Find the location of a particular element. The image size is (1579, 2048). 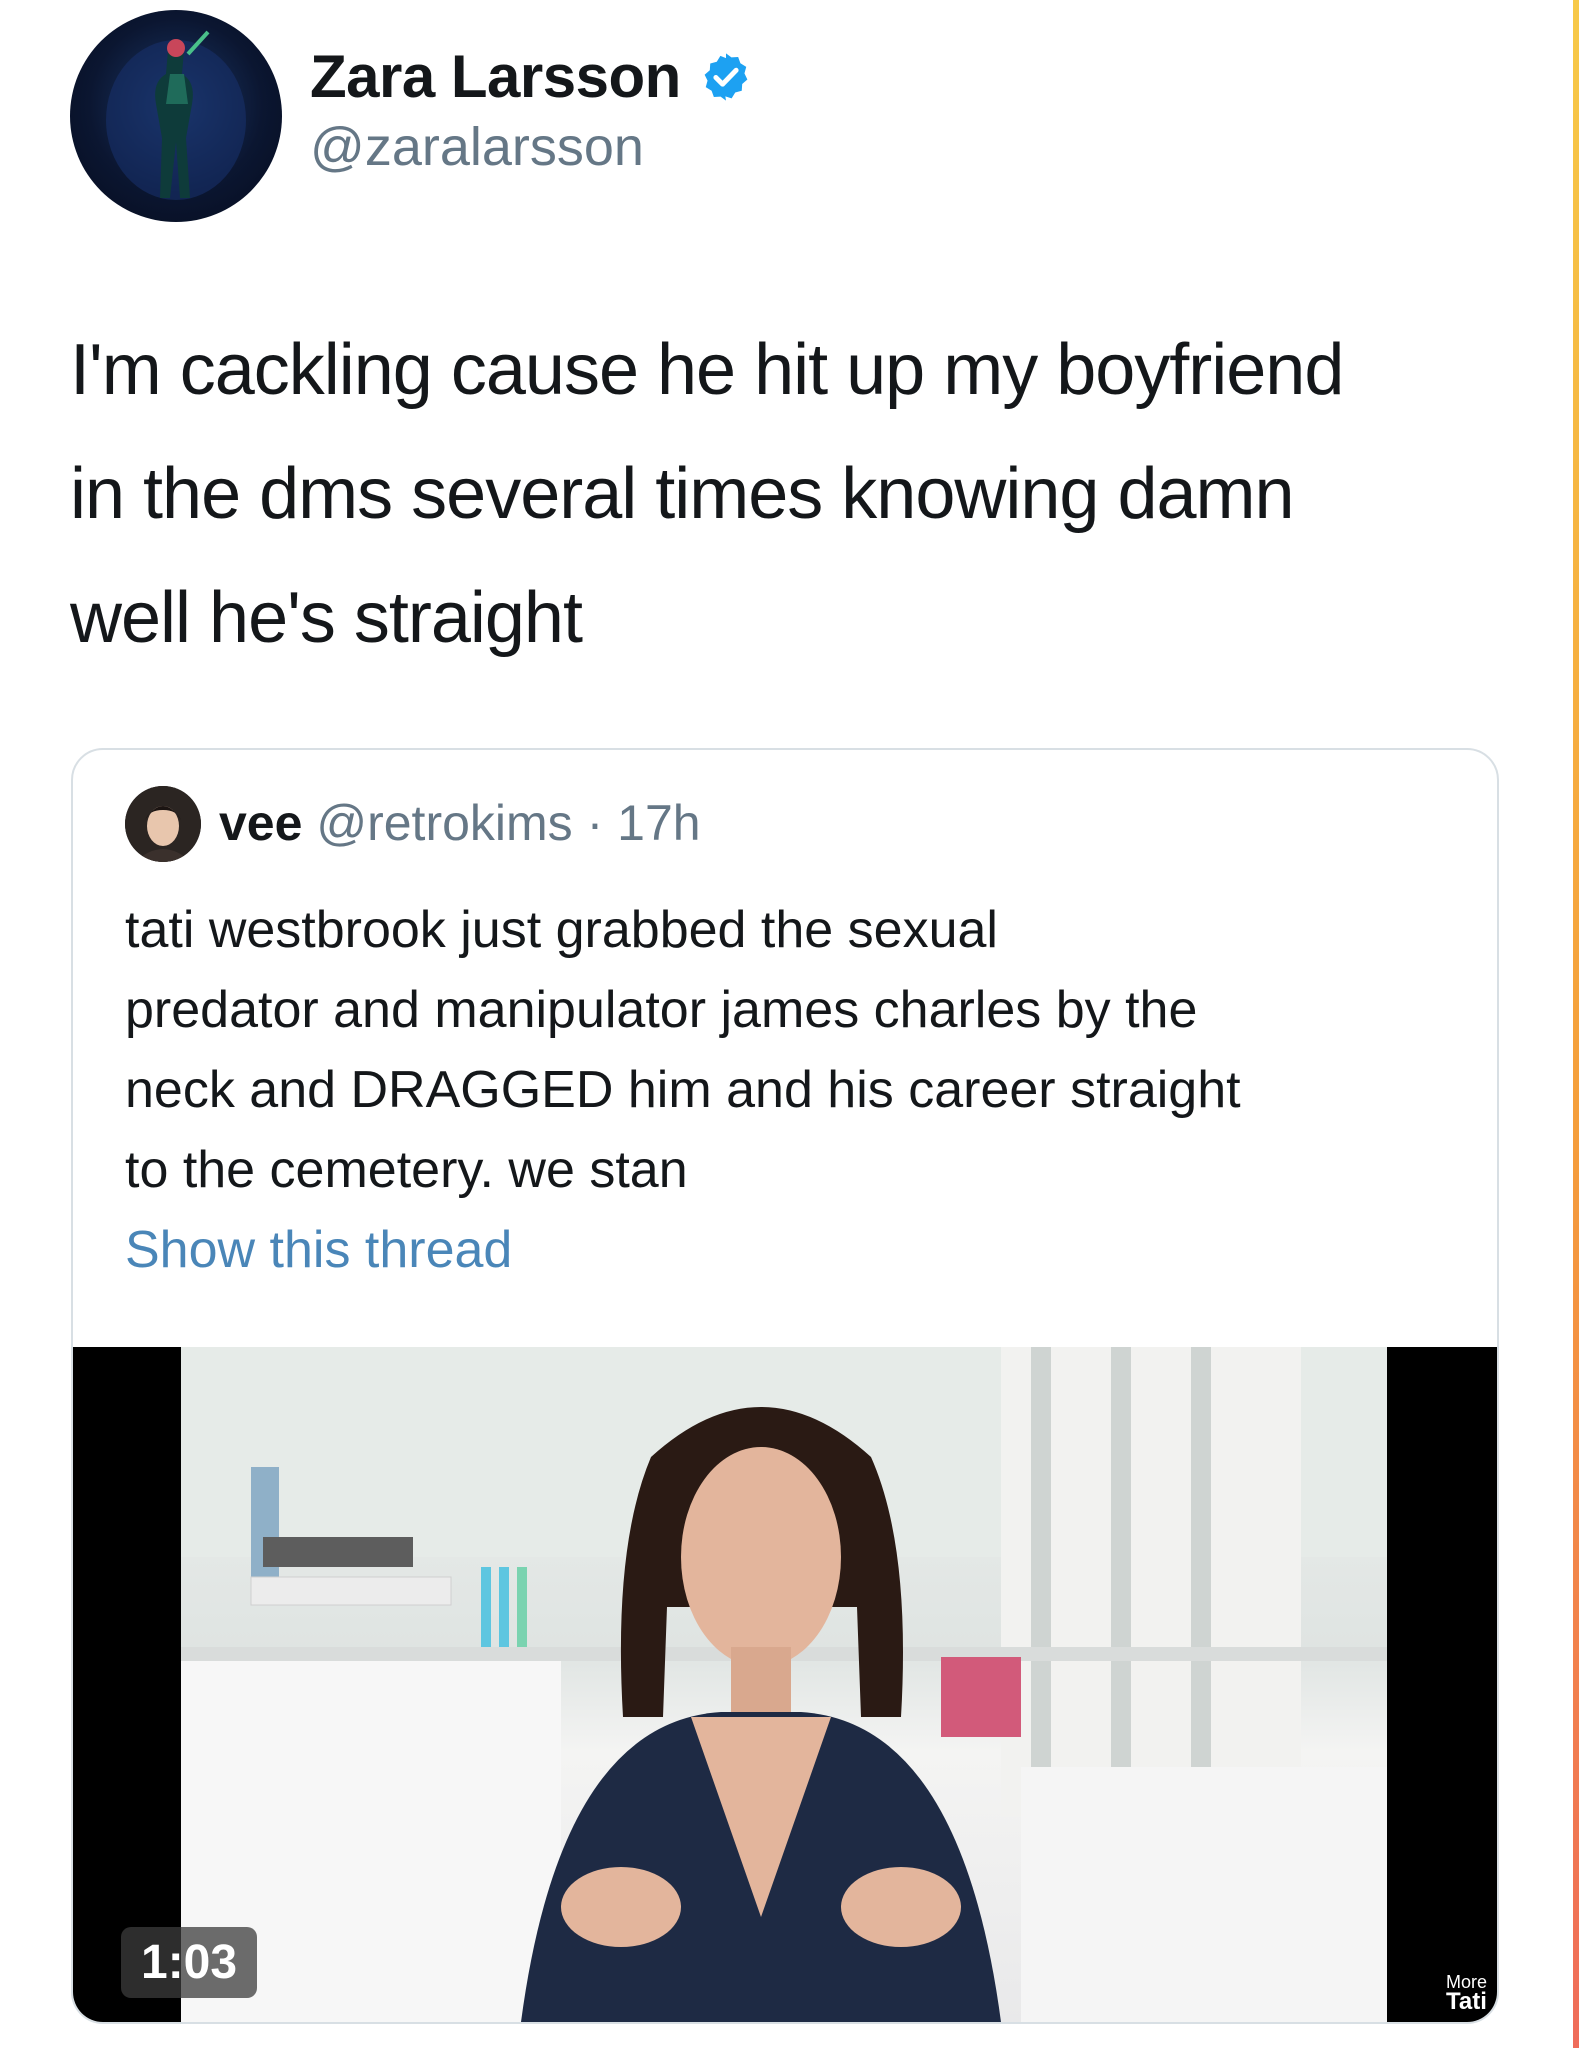

video-duration-badge: 1:03 is located at coordinates (189, 1962).